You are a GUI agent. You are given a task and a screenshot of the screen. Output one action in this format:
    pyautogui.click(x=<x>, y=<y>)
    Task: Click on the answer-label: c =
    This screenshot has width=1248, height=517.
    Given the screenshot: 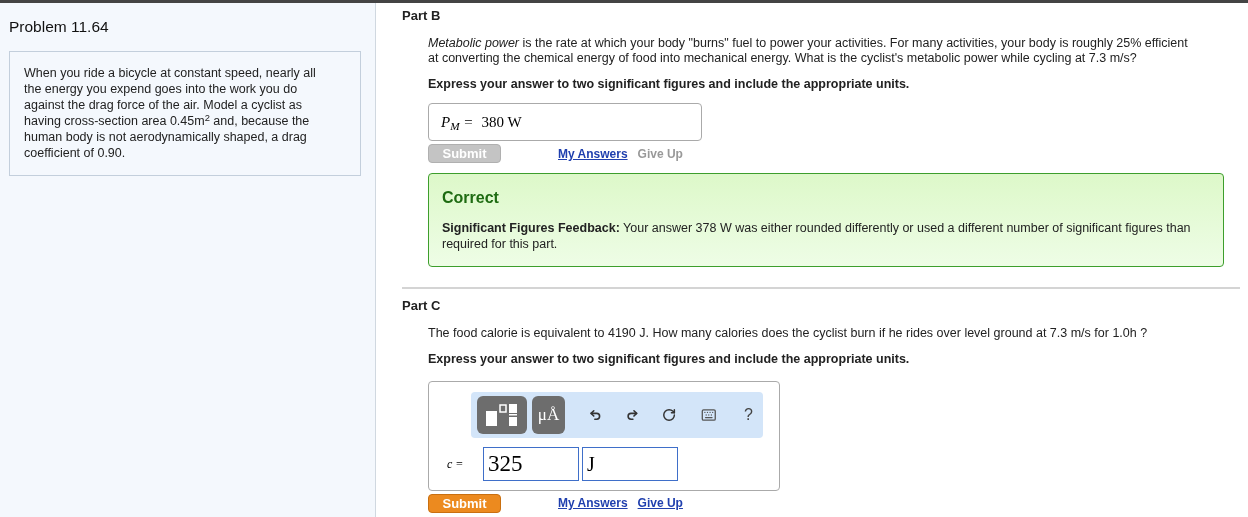 What is the action you would take?
    pyautogui.click(x=455, y=464)
    